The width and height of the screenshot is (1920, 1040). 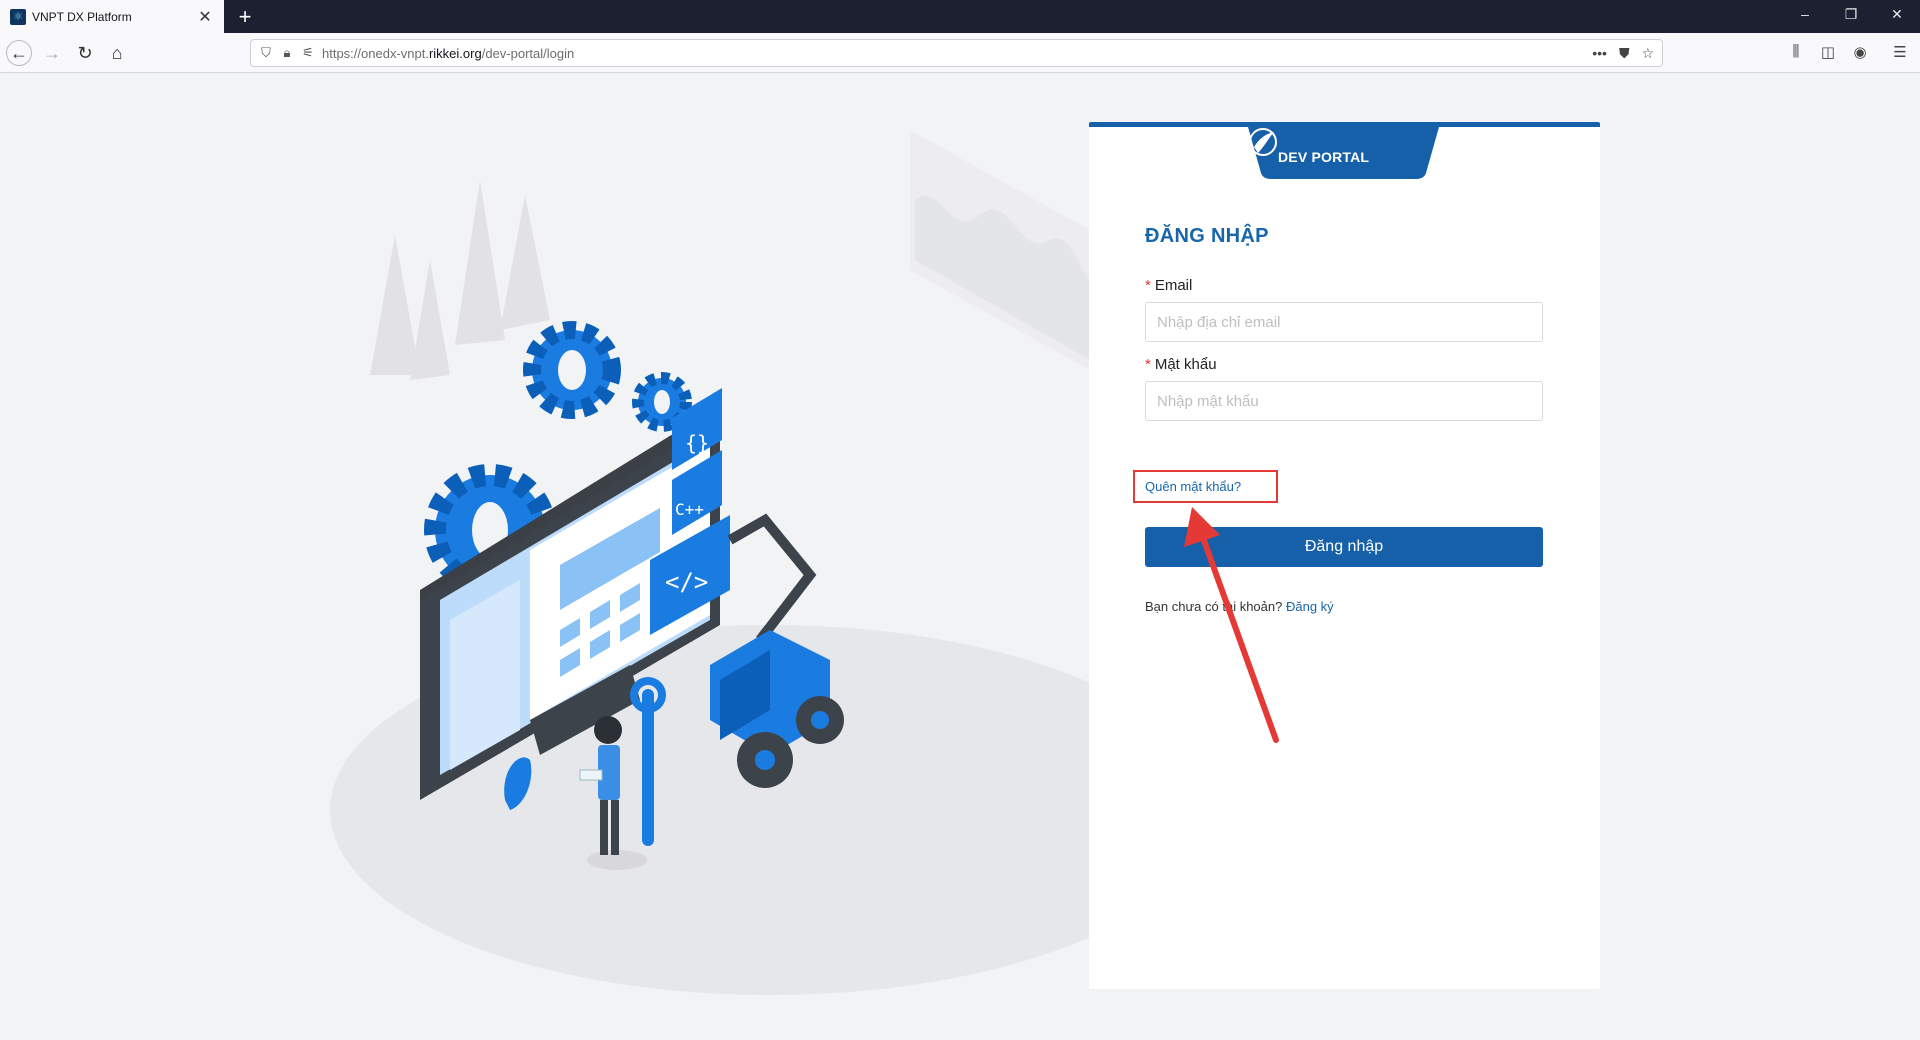 I want to click on pocket-icon: ⛊, so click(x=1624, y=53).